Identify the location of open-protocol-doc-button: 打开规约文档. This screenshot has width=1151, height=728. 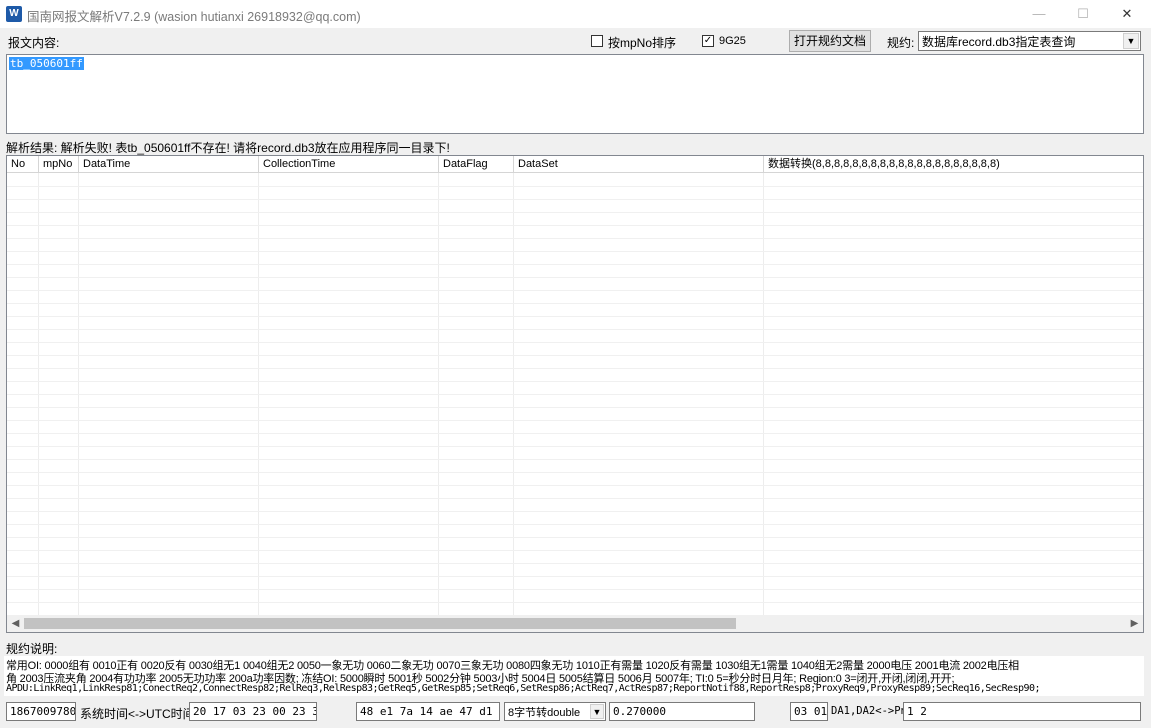
(830, 41).